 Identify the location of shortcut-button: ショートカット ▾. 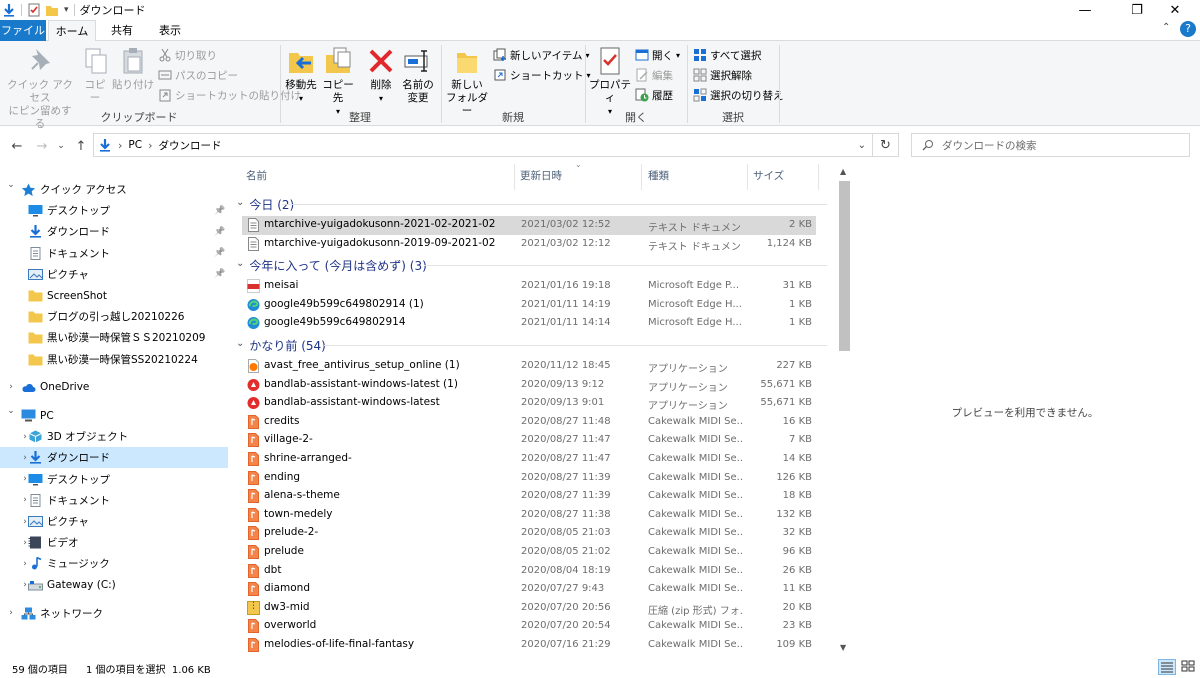
(542, 75).